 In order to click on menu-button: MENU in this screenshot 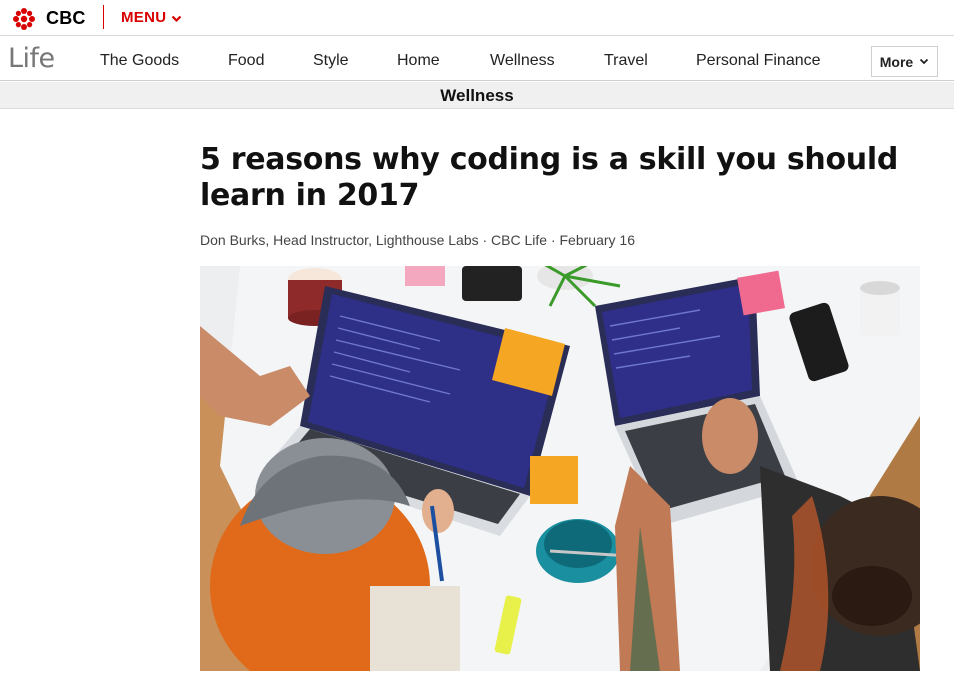, I will do `click(151, 17)`.